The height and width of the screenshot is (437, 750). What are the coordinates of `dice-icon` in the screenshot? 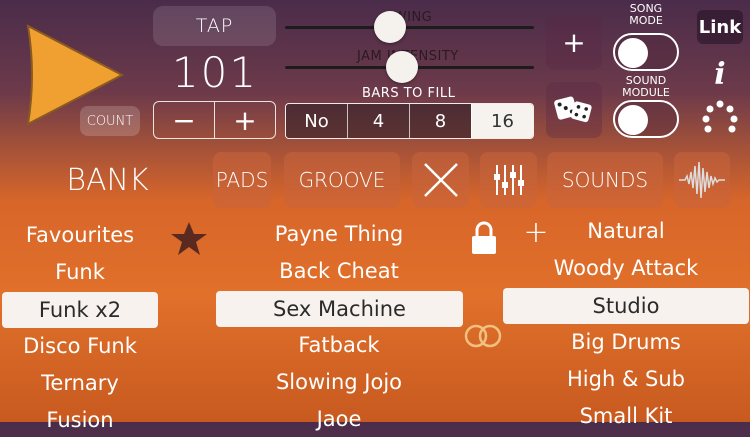 It's located at (573, 109).